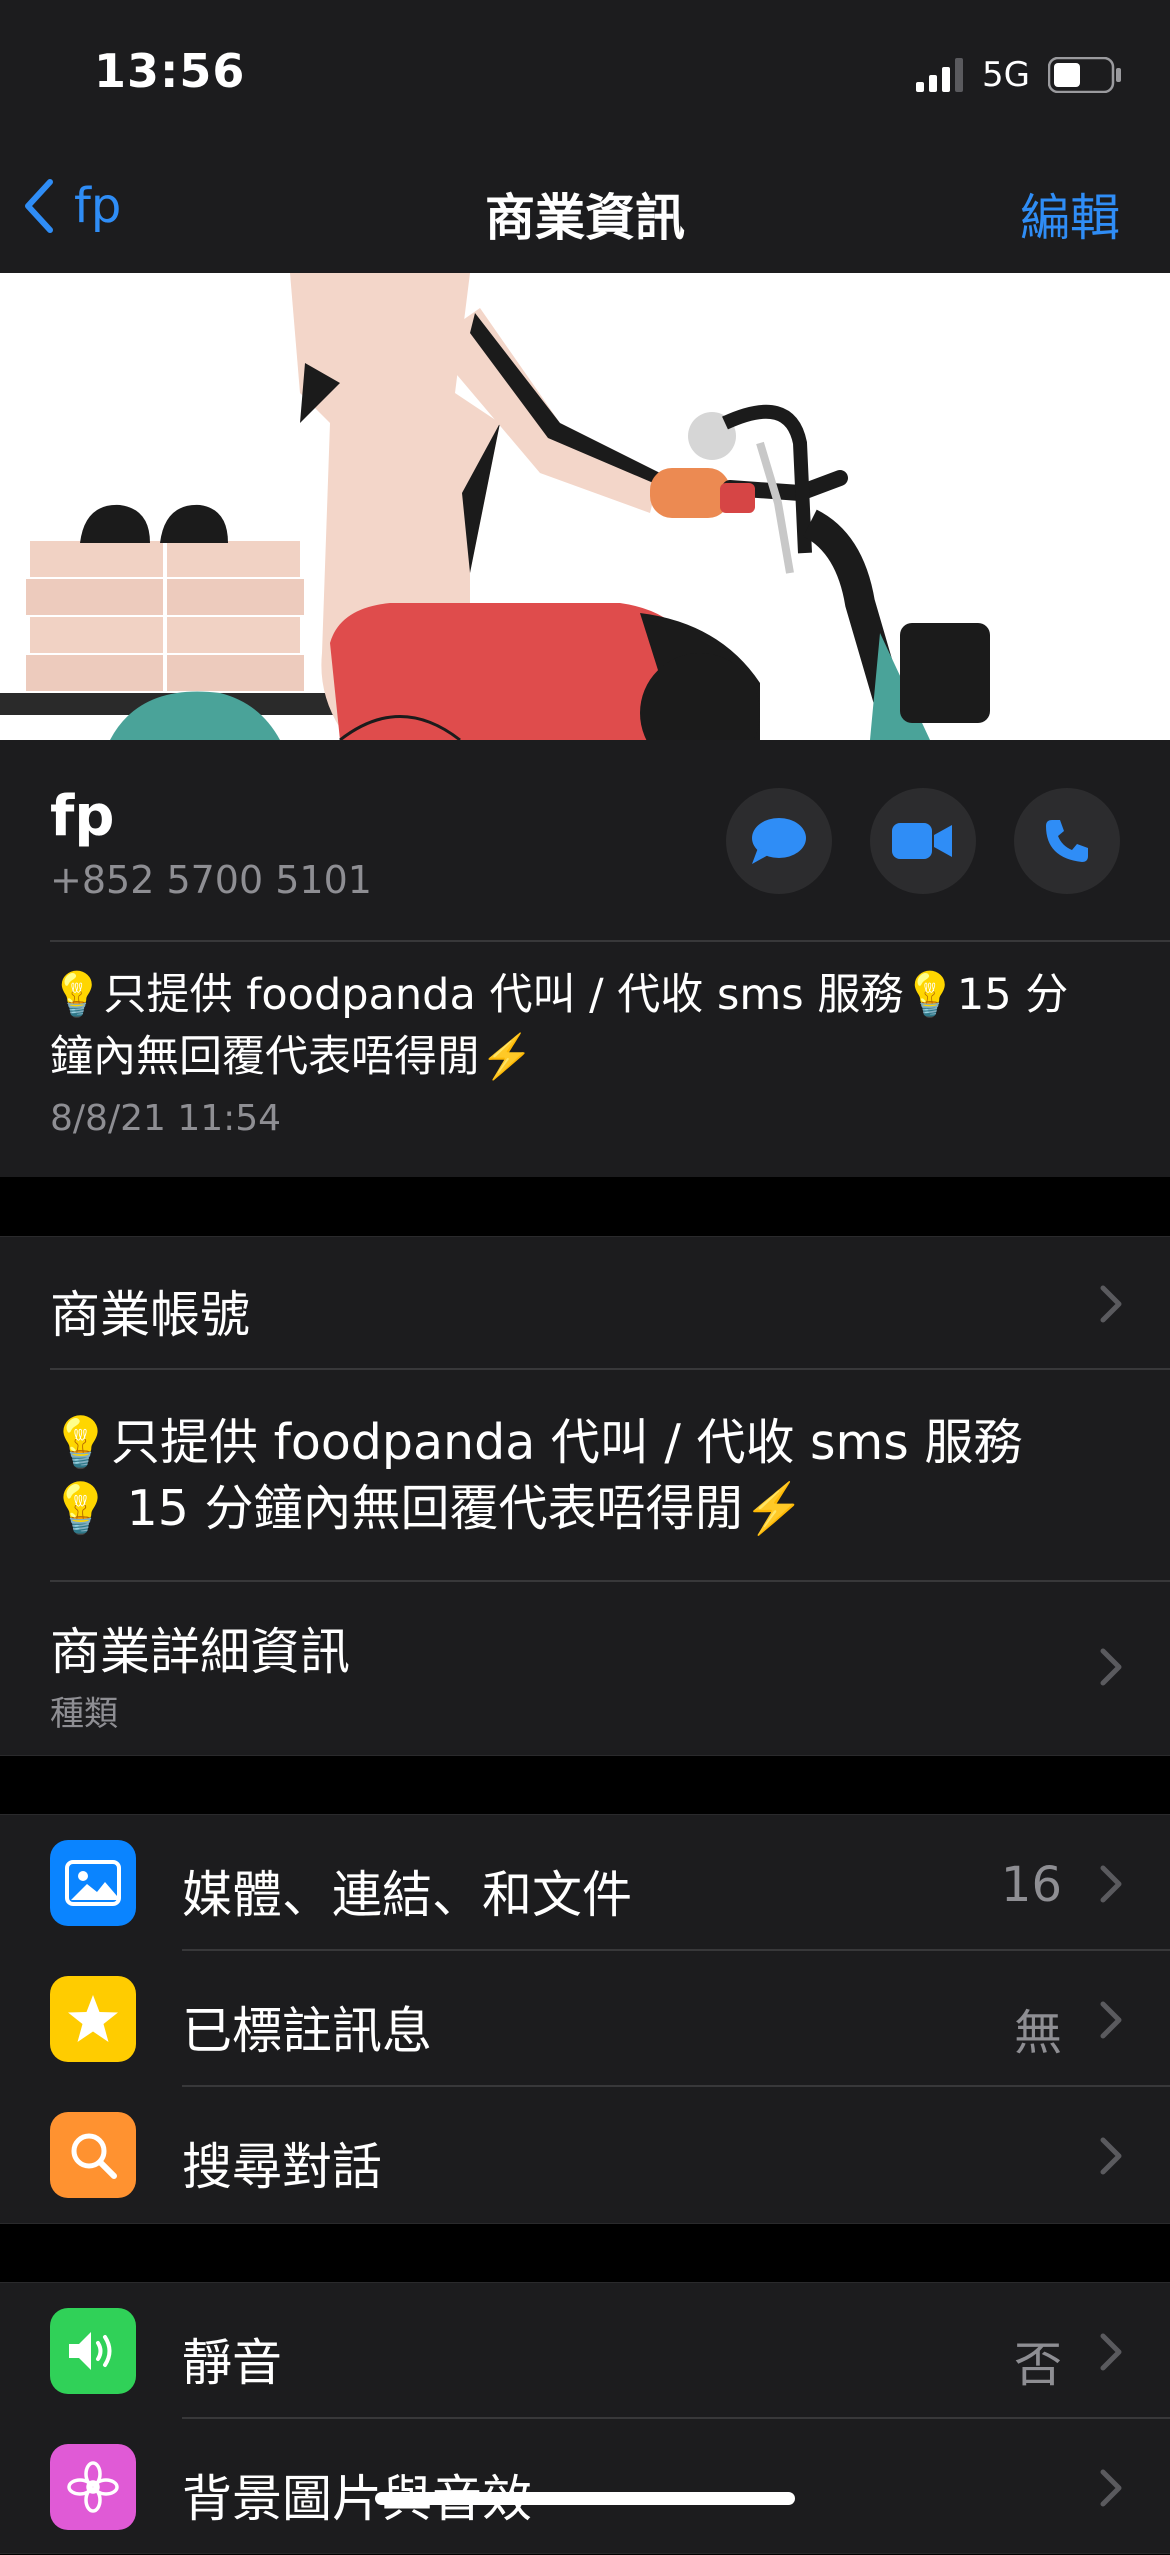  I want to click on starred-messages-row: 已標註訊息 無, so click(585, 2019).